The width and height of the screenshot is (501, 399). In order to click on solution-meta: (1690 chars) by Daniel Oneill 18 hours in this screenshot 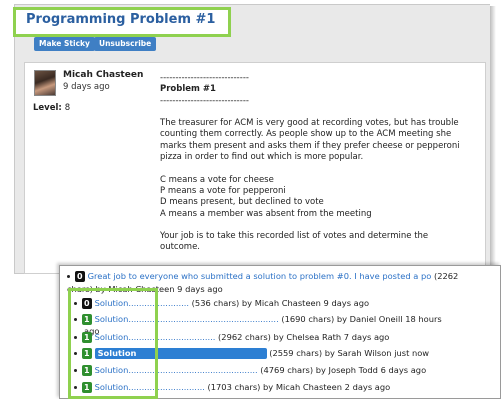, I will do `click(360, 319)`.